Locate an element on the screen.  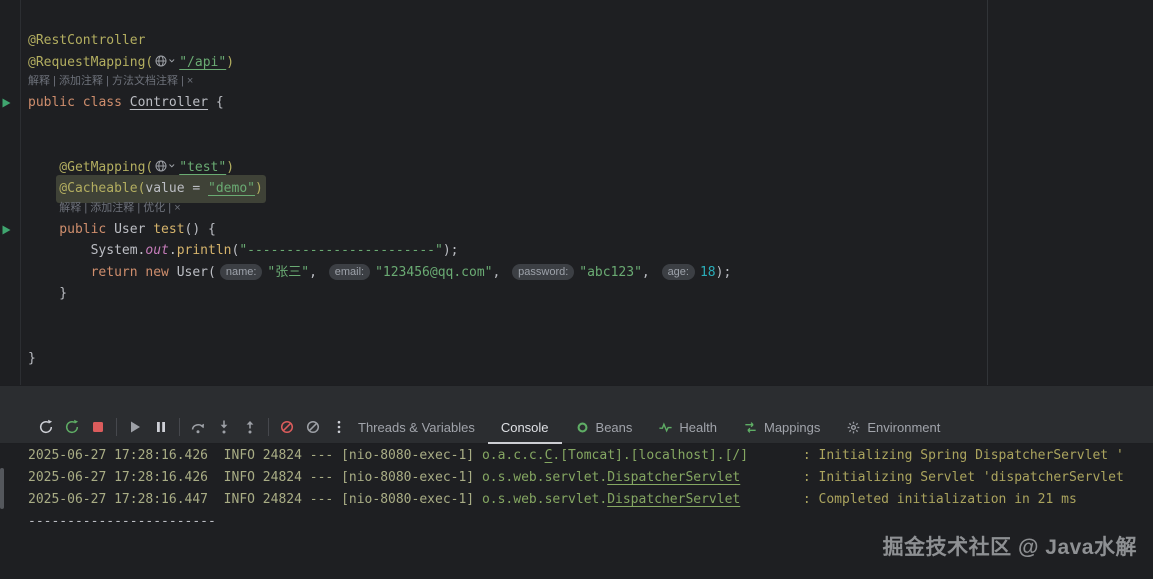
code-token: , is located at coordinates (500, 272).